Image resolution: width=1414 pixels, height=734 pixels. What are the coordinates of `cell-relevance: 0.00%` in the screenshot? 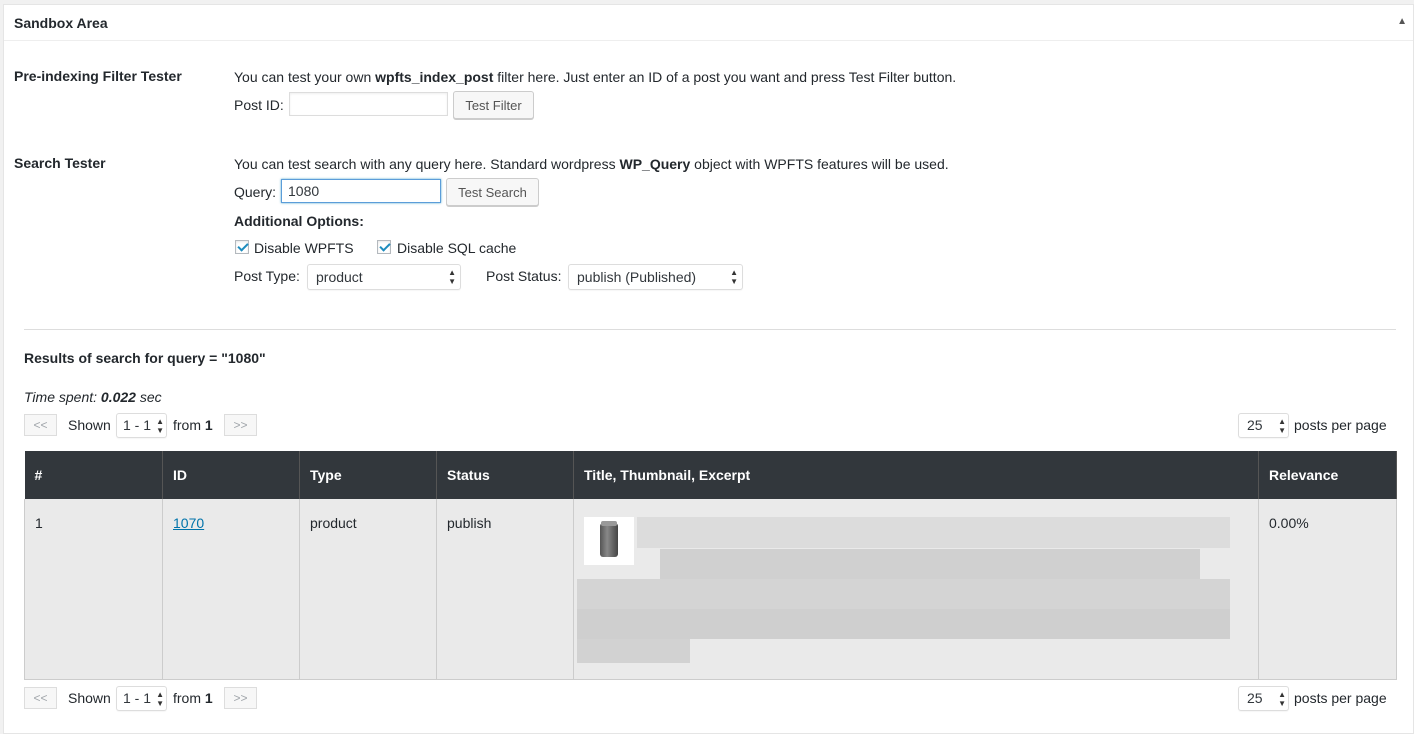 It's located at (1327, 589).